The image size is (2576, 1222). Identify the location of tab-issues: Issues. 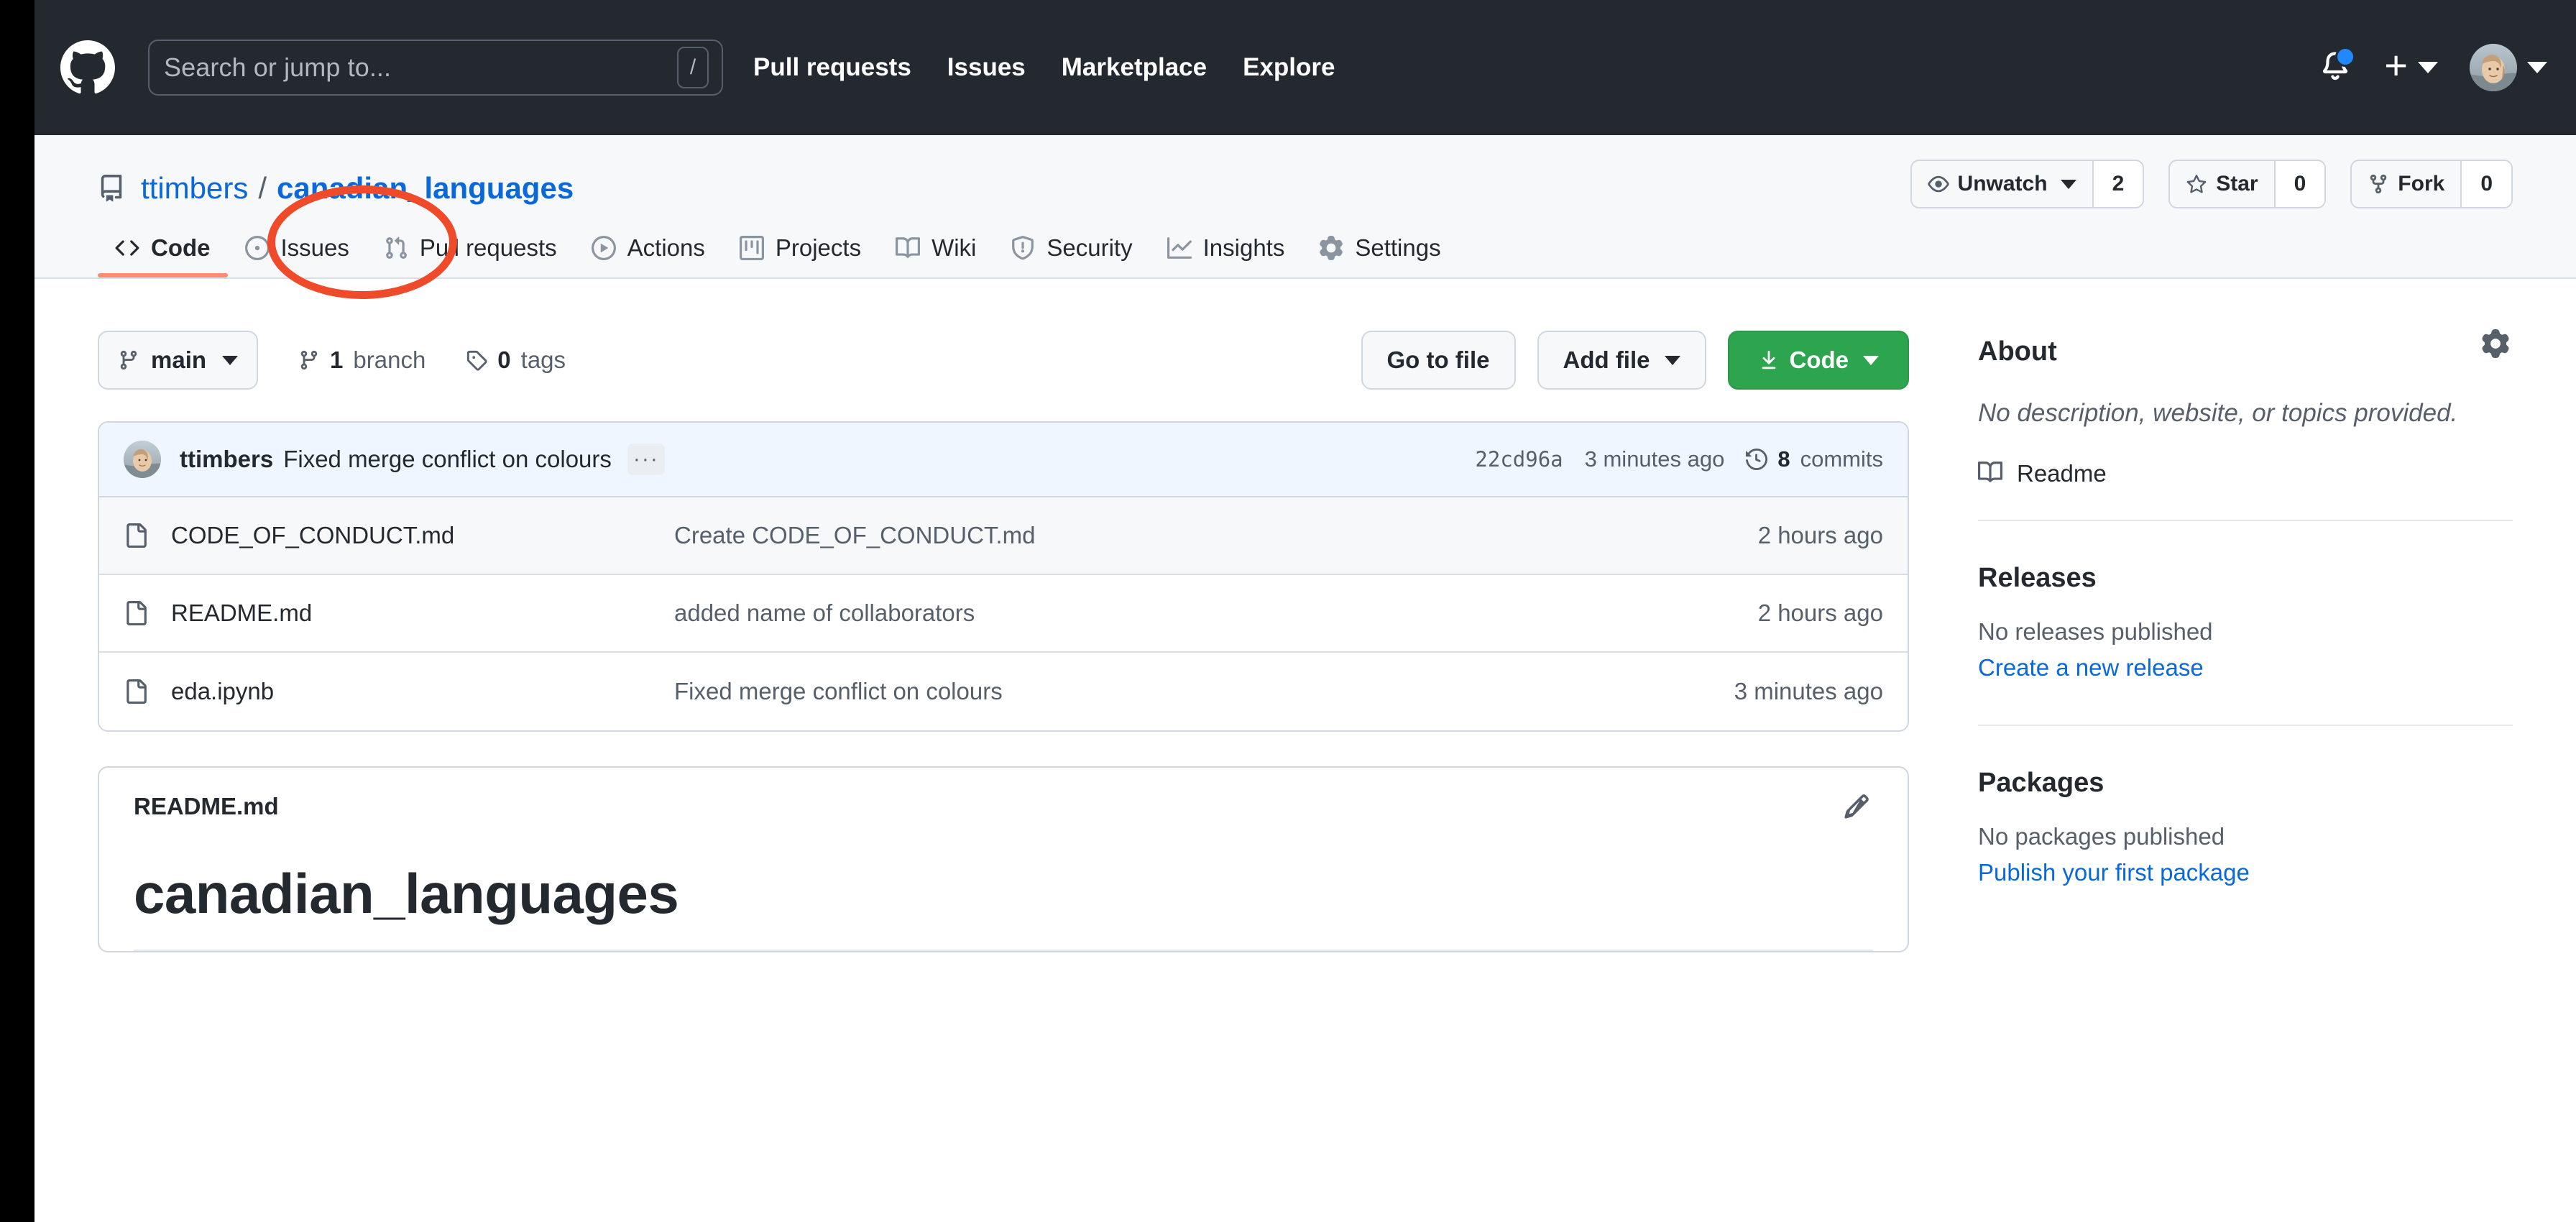
(297, 256).